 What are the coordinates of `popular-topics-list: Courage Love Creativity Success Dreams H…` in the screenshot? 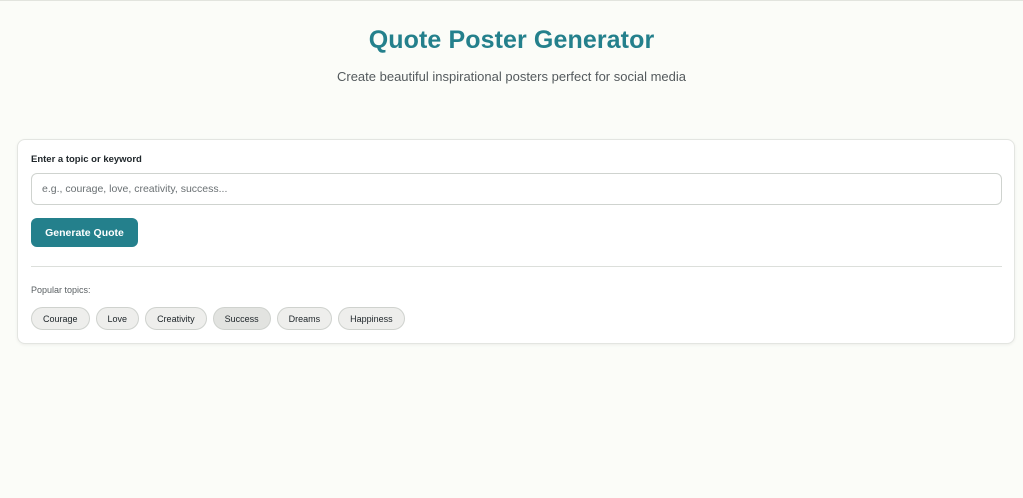 It's located at (218, 318).